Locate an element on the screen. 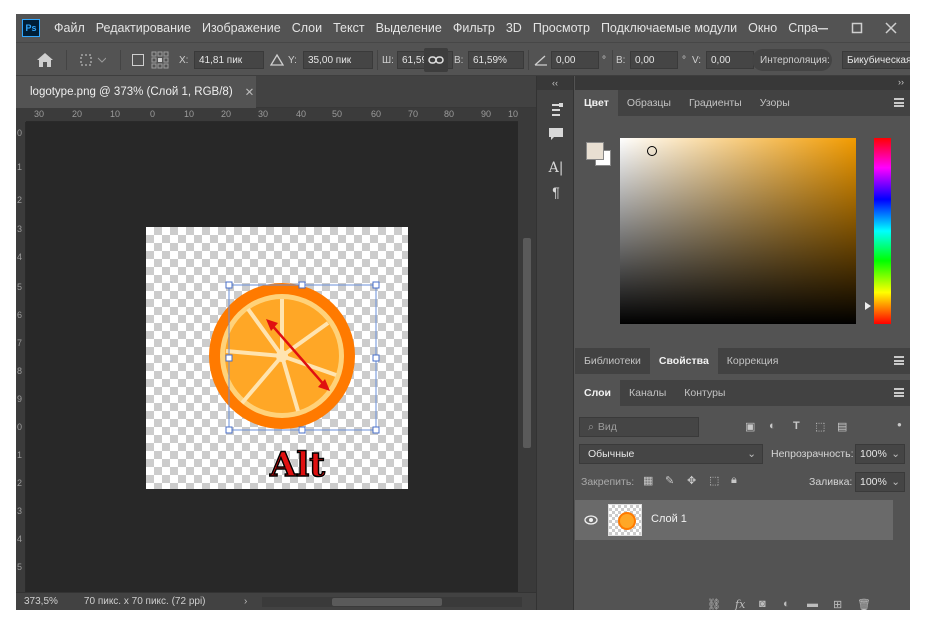 This screenshot has width=926, height=626. menu-plugins: Подключаемые модули is located at coordinates (669, 28).